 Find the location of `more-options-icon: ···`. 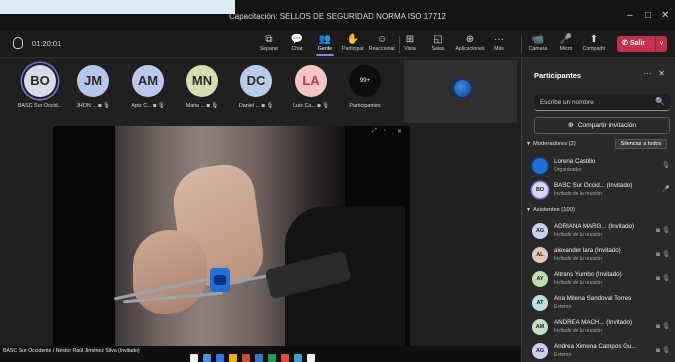

more-options-icon: ··· is located at coordinates (648, 73).